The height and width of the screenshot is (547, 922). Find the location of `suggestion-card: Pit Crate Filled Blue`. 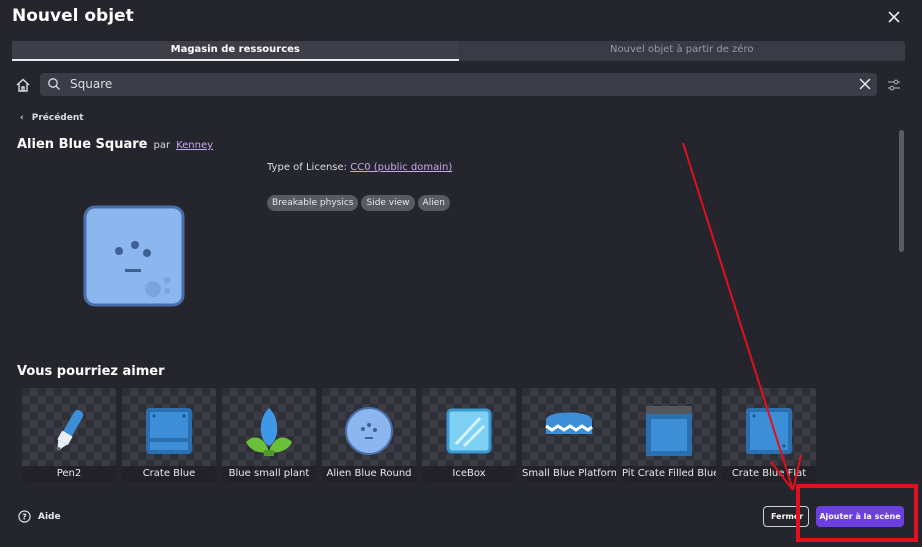

suggestion-card: Pit Crate Filled Blue is located at coordinates (669, 435).